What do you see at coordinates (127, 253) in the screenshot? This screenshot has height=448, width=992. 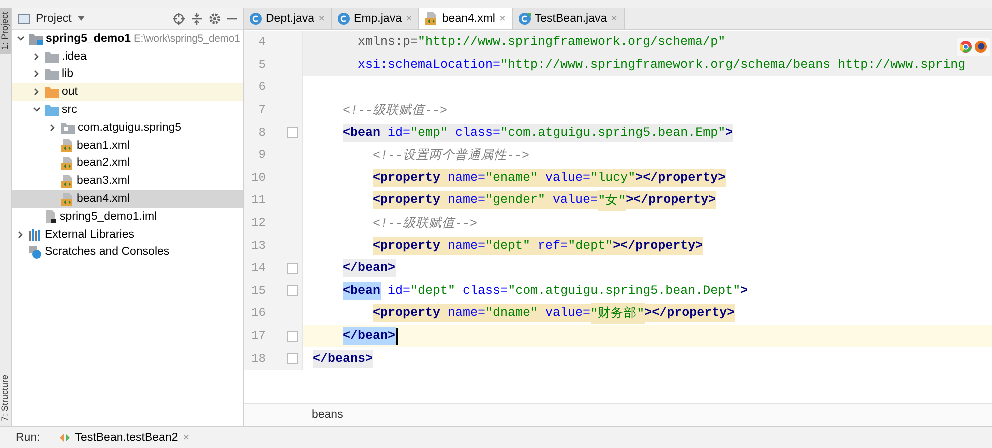 I see `tree-item: Scratches and Consoles` at bounding box center [127, 253].